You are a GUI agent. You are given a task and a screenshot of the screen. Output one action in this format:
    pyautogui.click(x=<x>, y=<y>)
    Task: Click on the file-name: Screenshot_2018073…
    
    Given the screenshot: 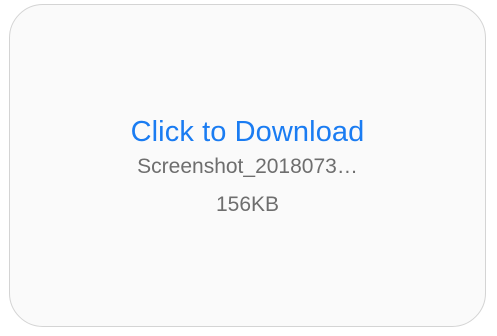 What is the action you would take?
    pyautogui.click(x=247, y=166)
    